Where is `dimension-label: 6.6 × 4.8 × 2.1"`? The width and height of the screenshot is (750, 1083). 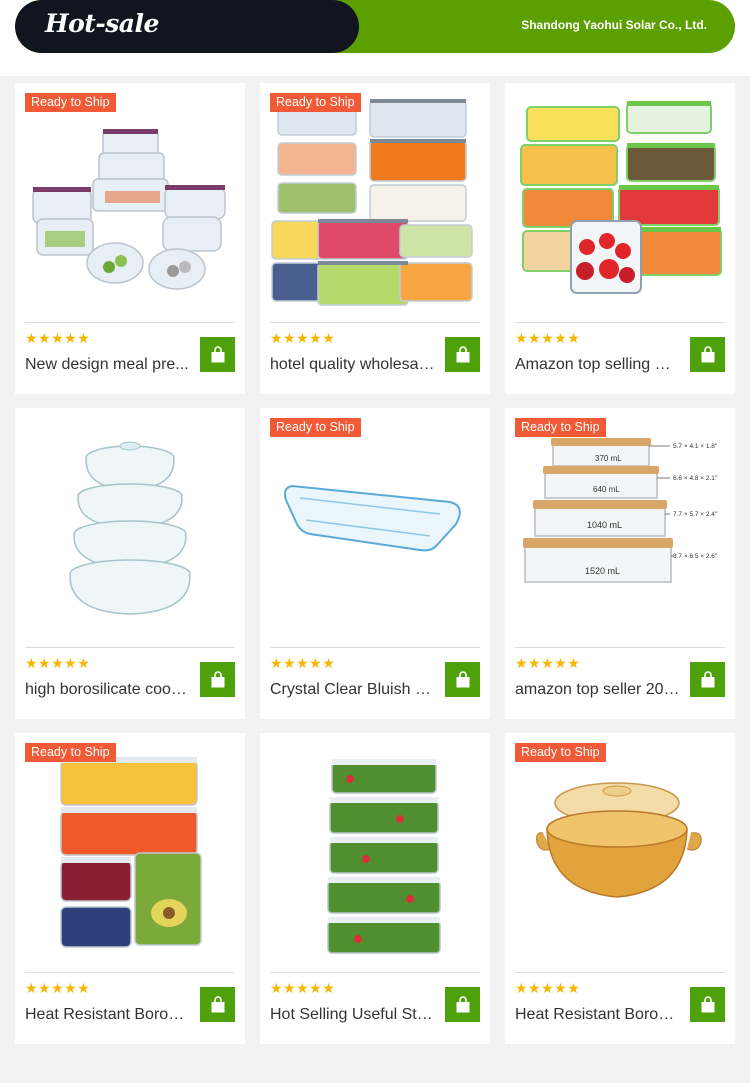 dimension-label: 6.6 × 4.8 × 2.1" is located at coordinates (695, 478).